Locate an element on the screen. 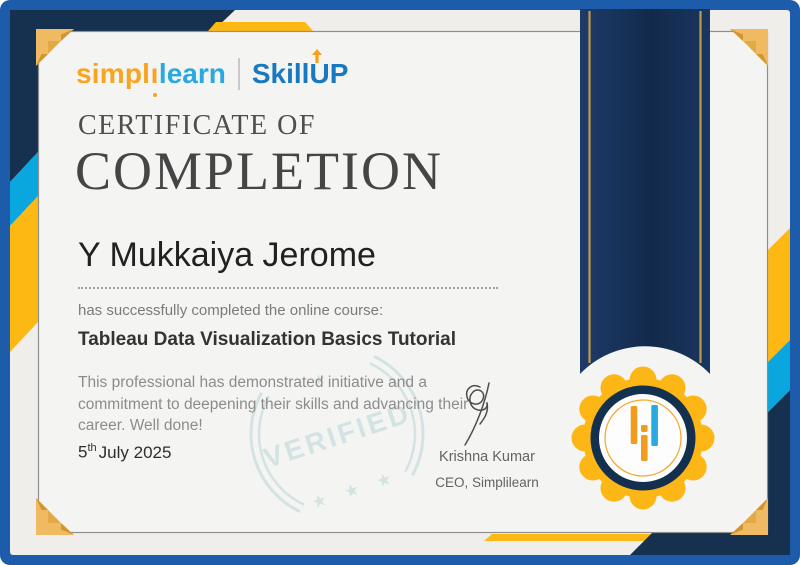 The image size is (800, 565). heading-certificate-of: CERTIFICATE OF is located at coordinates (197, 125).